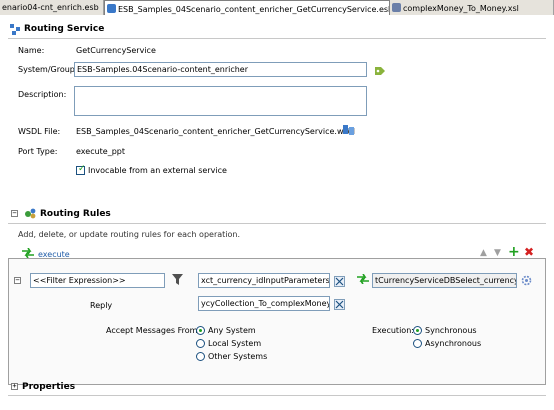 Image resolution: width=554 pixels, height=410 pixels. What do you see at coordinates (64, 29) in the screenshot?
I see `routing-service-title: Routing Service` at bounding box center [64, 29].